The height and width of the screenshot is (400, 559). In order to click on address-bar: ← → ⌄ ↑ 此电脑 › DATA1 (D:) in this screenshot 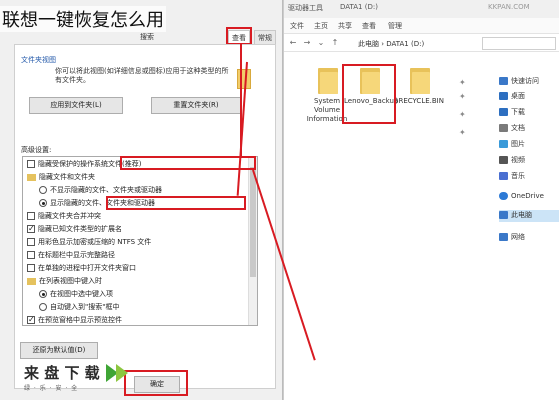, I will do `click(421, 44)`.